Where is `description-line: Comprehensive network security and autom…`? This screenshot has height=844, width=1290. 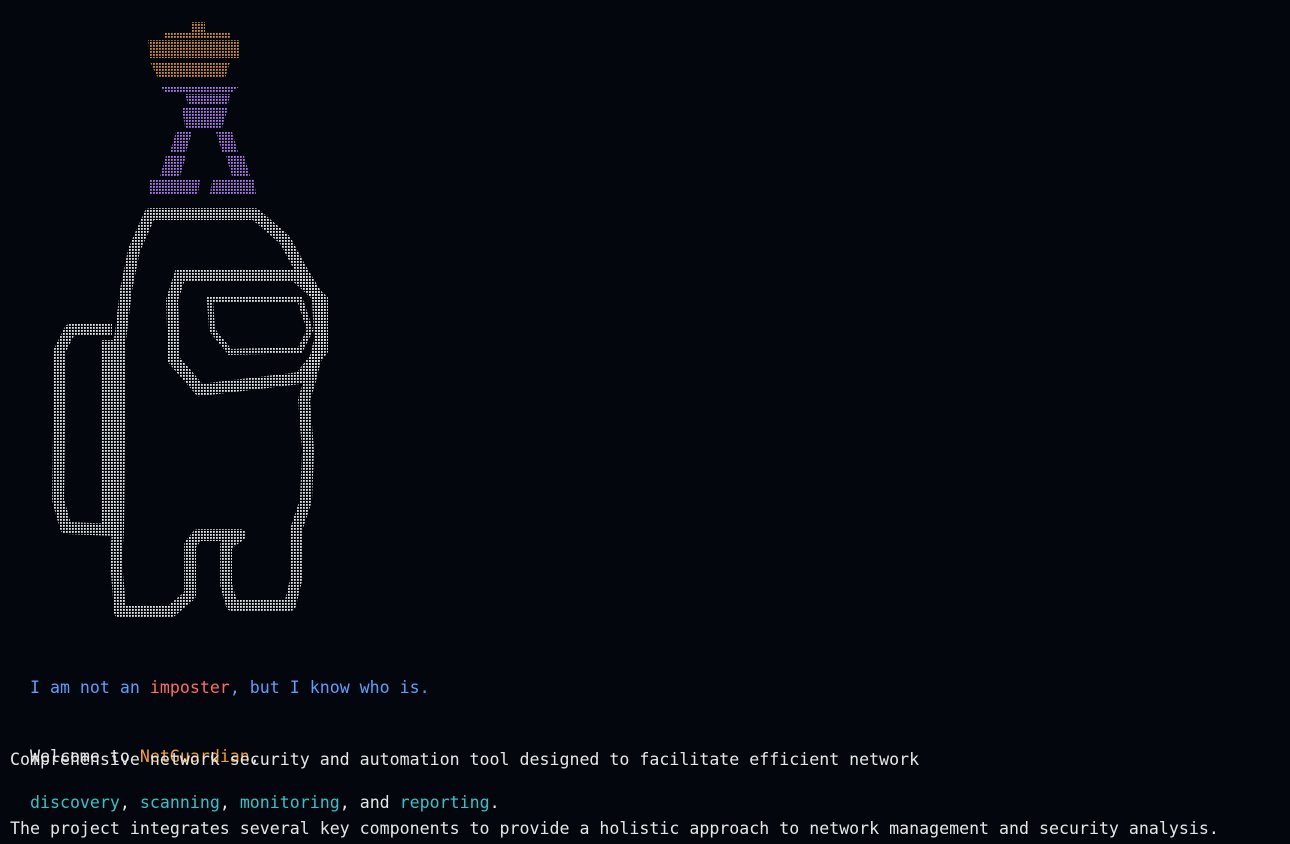
description-line: Comprehensive network security and autom… is located at coordinates (465, 759).